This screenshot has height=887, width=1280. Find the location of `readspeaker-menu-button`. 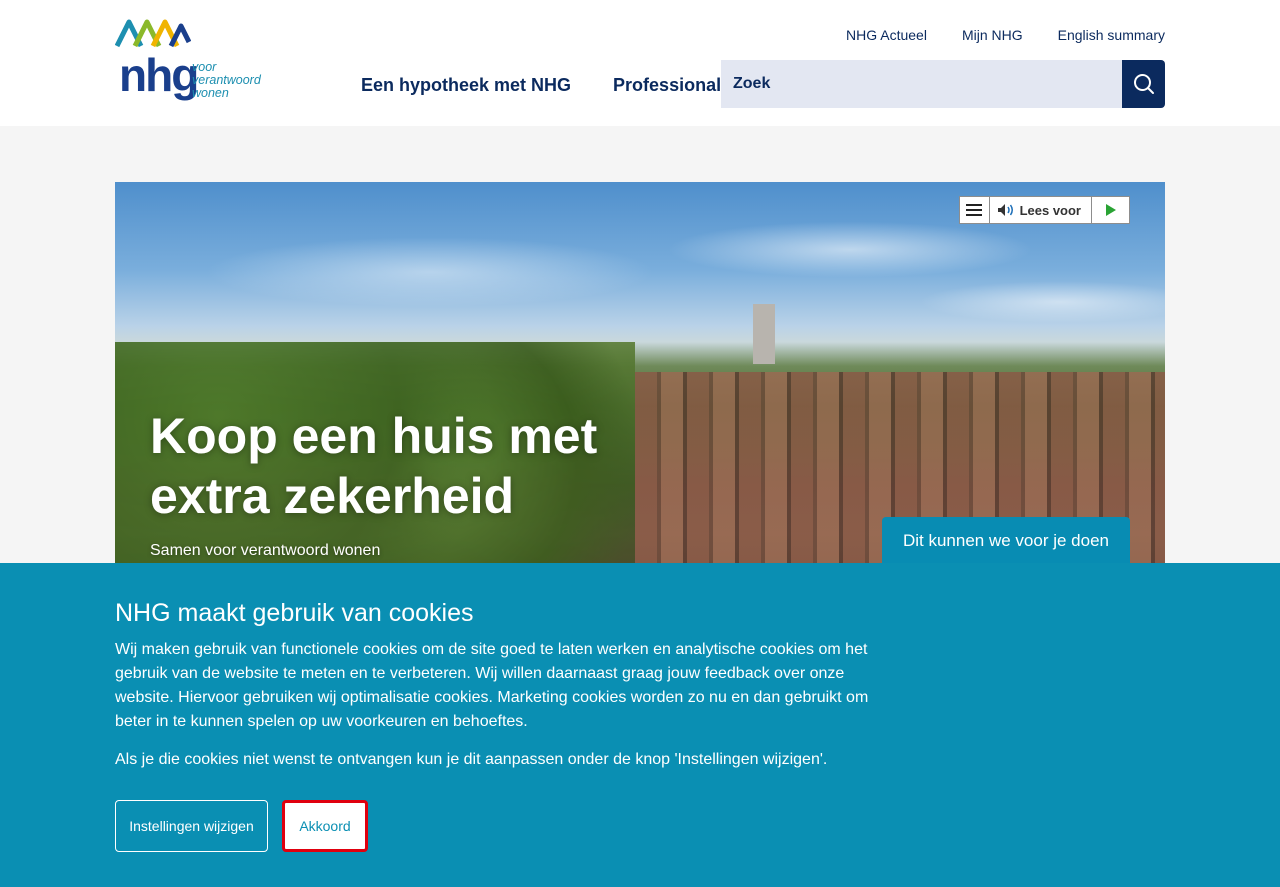

readspeaker-menu-button is located at coordinates (975, 210).